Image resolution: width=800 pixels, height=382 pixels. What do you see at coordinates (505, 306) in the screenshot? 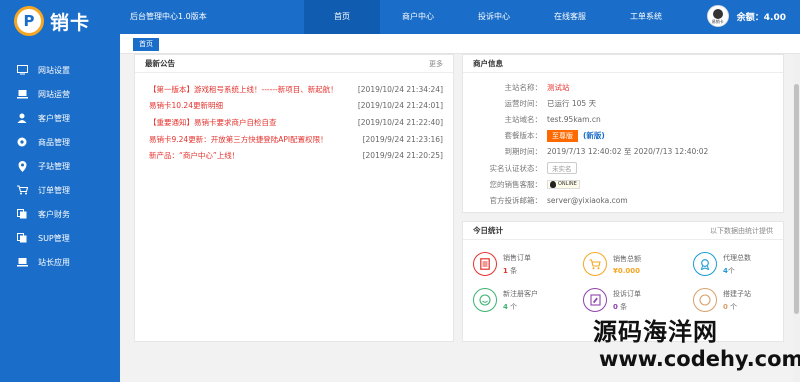
I see `stat-value: 4` at bounding box center [505, 306].